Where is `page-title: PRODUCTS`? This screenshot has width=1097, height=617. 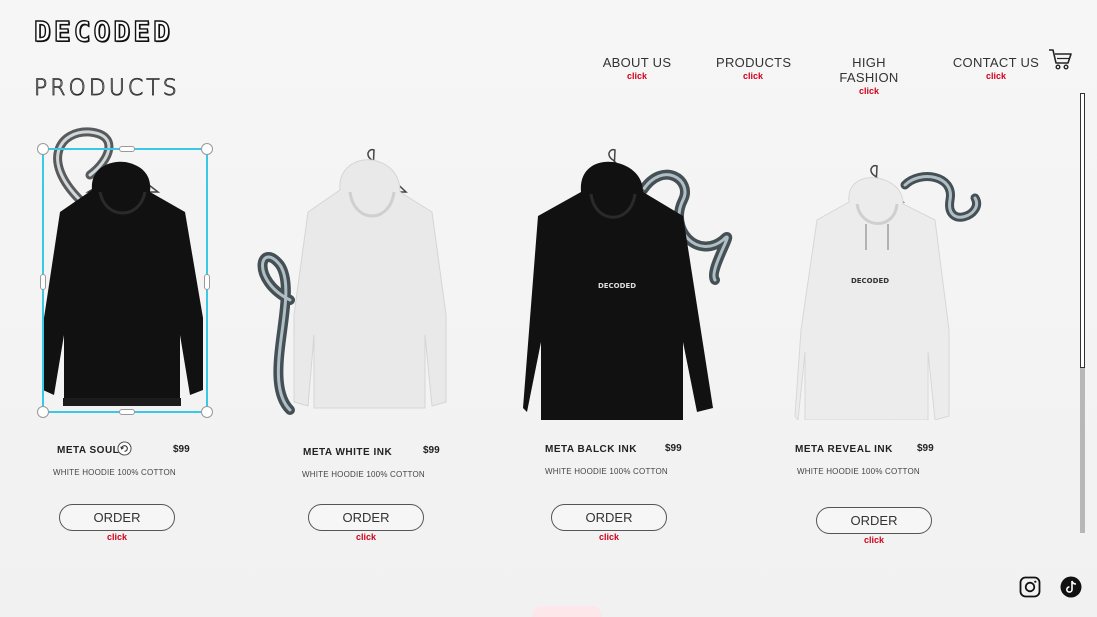 page-title: PRODUCTS is located at coordinates (107, 89).